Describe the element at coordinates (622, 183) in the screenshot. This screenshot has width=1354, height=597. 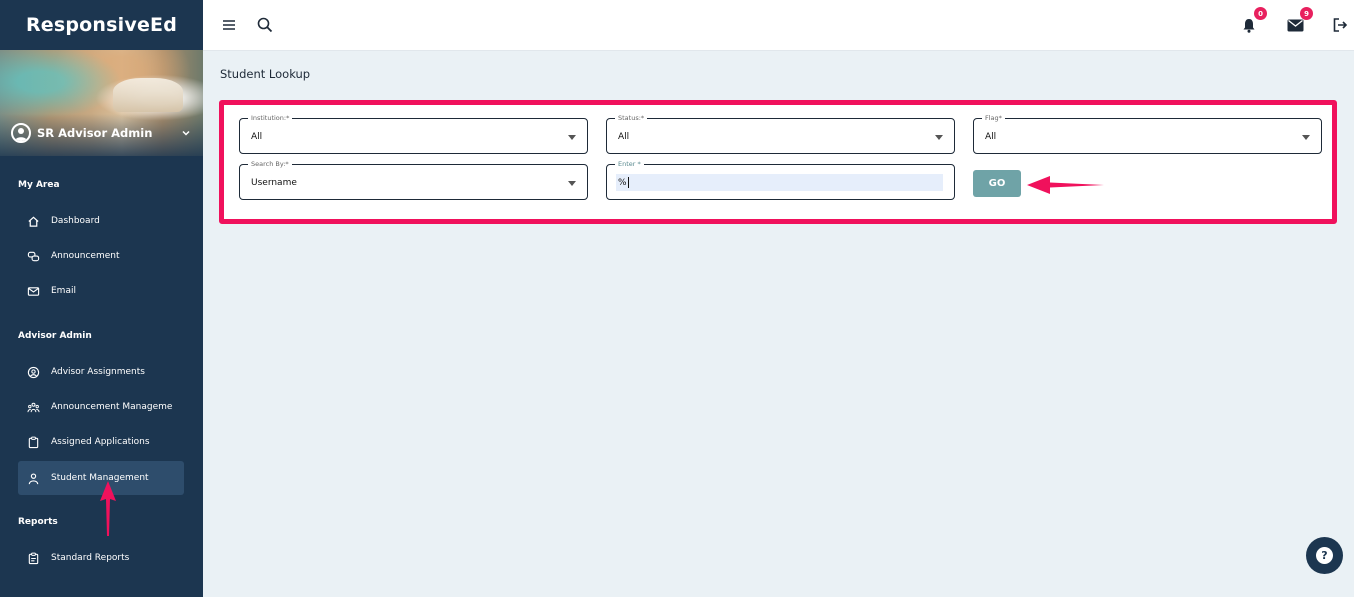
I see `enter-input-value: %` at that location.